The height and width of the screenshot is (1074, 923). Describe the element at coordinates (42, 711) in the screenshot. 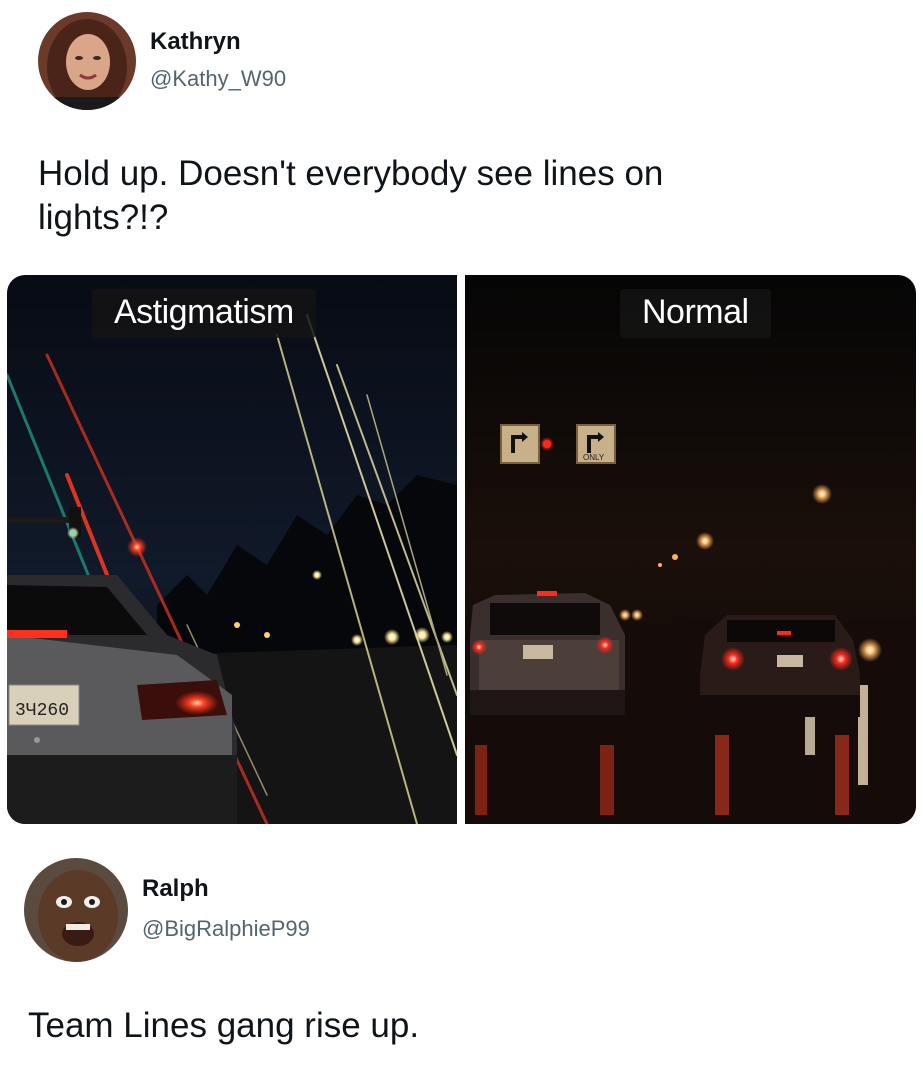

I see `astigmatism-car-plate: 3Ч260` at that location.